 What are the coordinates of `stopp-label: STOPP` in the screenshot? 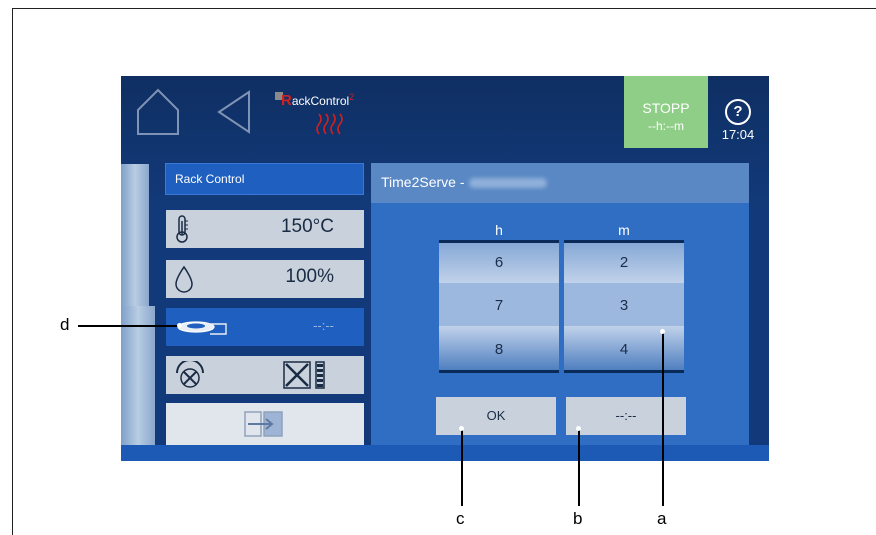 It's located at (666, 108).